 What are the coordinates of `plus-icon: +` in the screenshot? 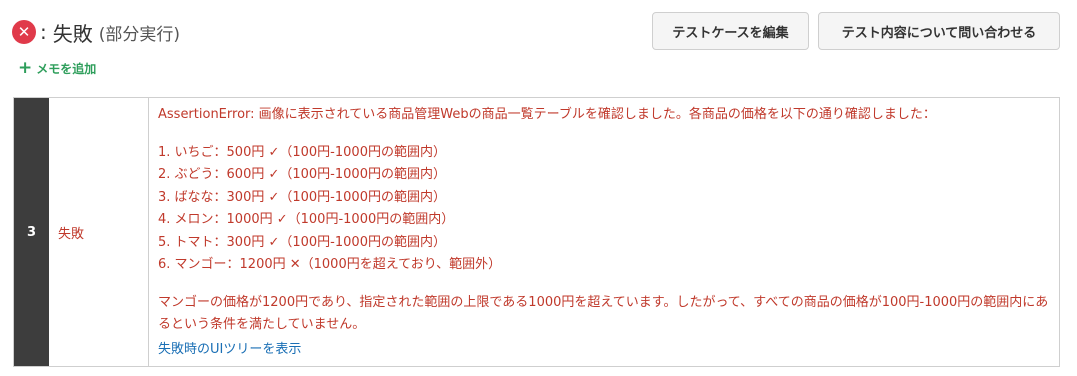 It's located at (25, 68).